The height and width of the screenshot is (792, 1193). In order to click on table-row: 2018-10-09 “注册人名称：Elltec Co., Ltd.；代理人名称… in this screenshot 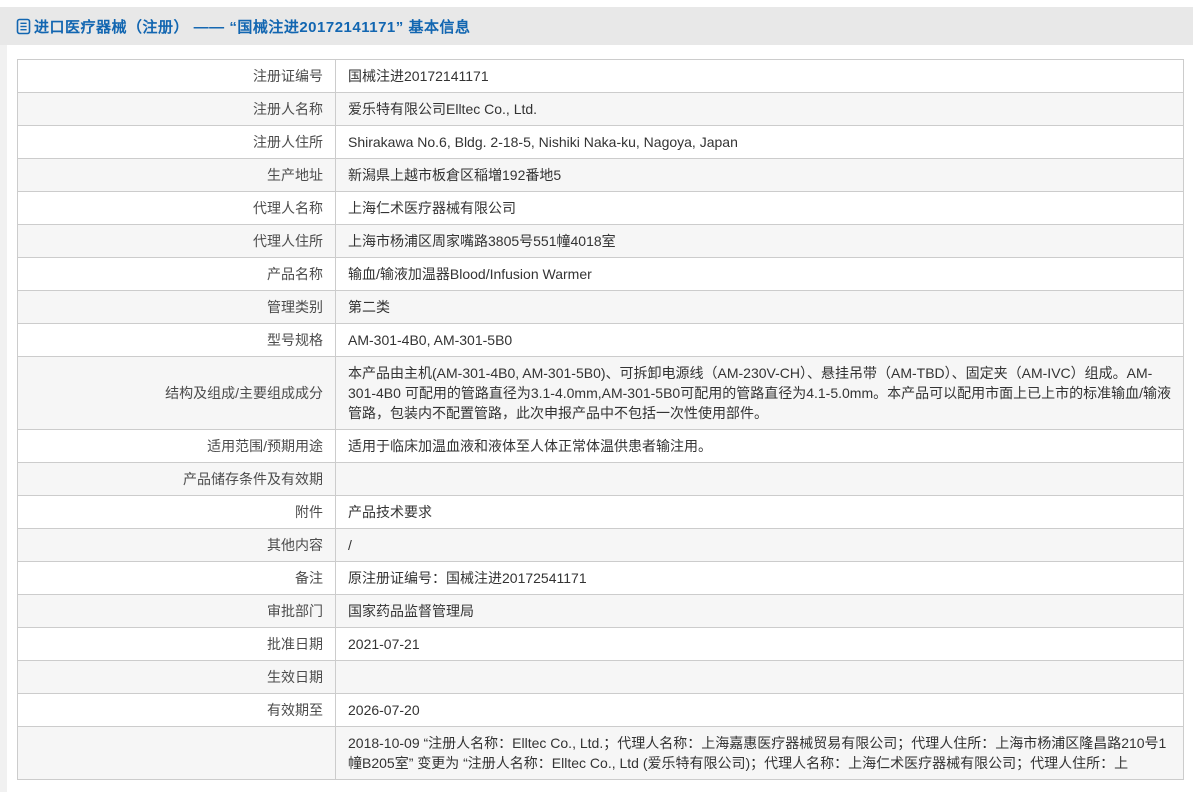, I will do `click(600, 753)`.